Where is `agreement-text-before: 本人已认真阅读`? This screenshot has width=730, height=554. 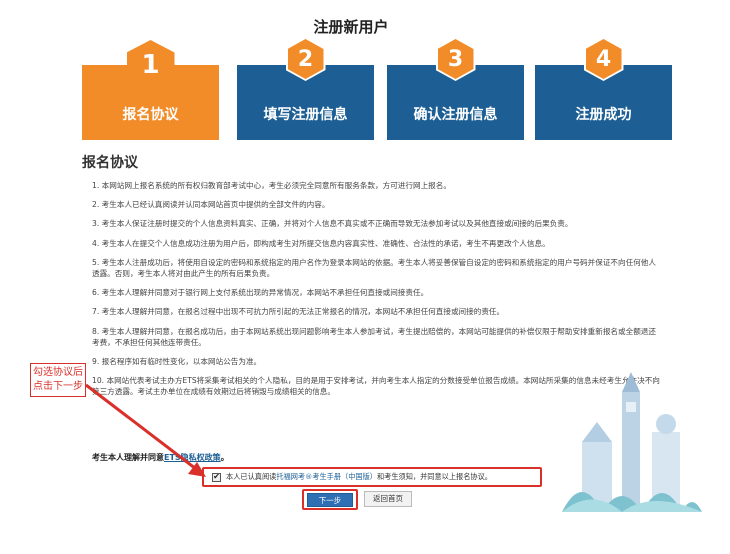 agreement-text-before: 本人已认真阅读 is located at coordinates (251, 476).